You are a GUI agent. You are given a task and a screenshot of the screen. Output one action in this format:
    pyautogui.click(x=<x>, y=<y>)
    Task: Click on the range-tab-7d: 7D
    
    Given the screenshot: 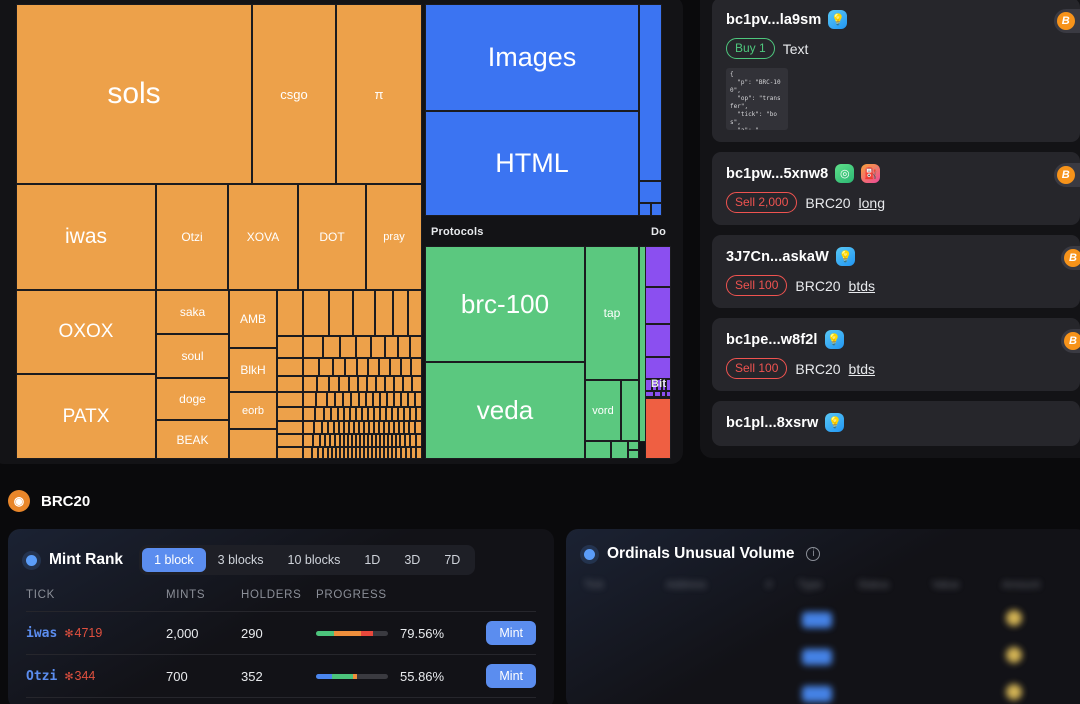 What is the action you would take?
    pyautogui.click(x=452, y=560)
    